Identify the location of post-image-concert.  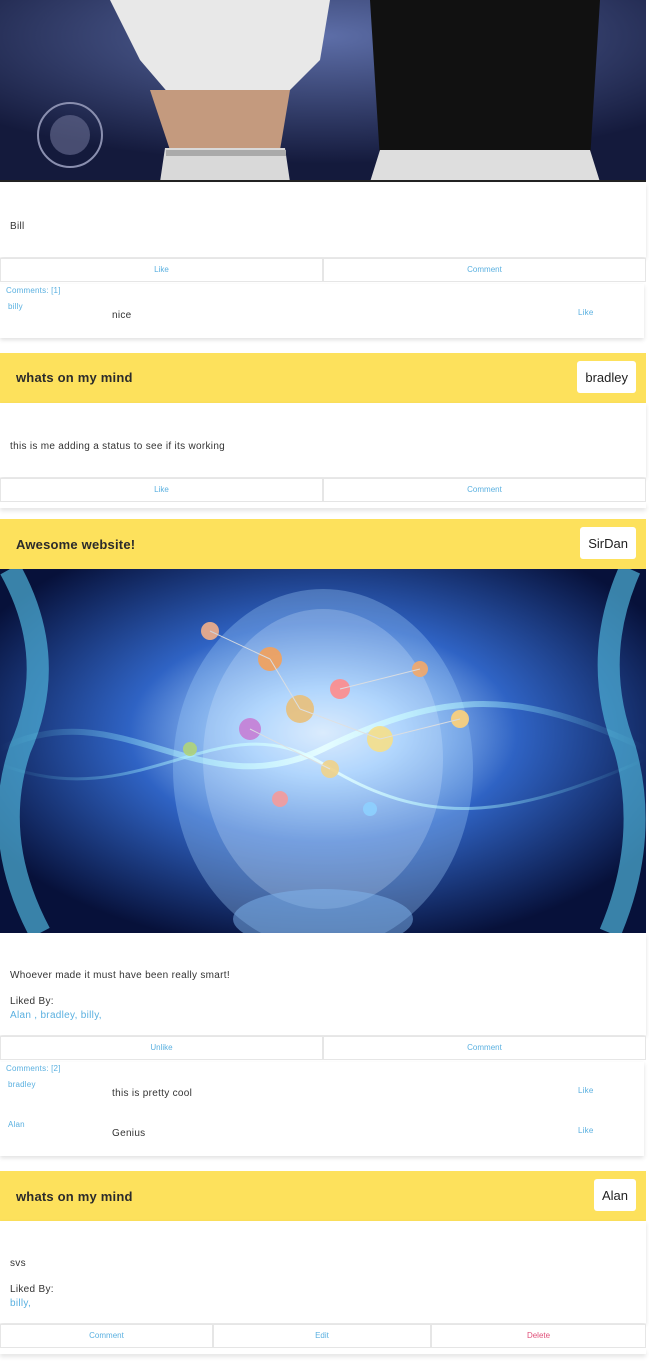
(323, 91).